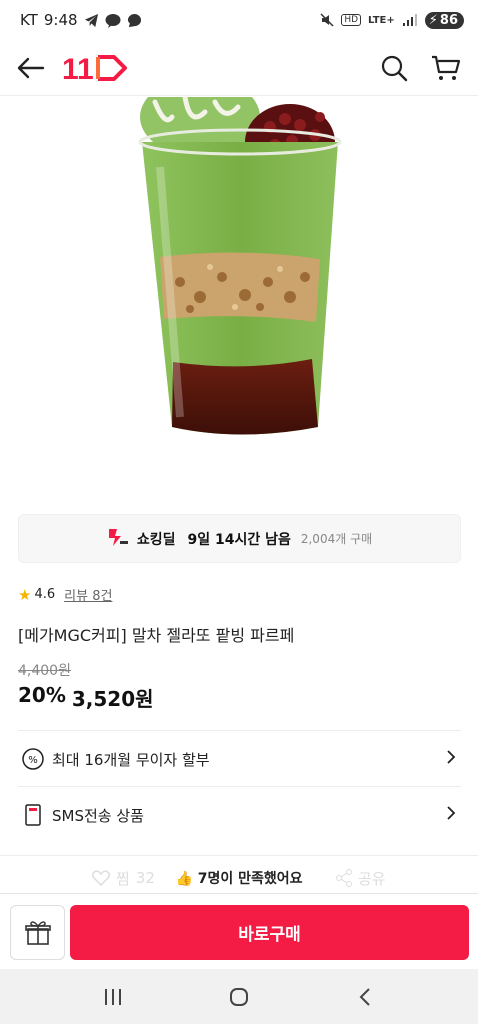  What do you see at coordinates (98, 815) in the screenshot?
I see `sms-label: SMS전송 상품` at bounding box center [98, 815].